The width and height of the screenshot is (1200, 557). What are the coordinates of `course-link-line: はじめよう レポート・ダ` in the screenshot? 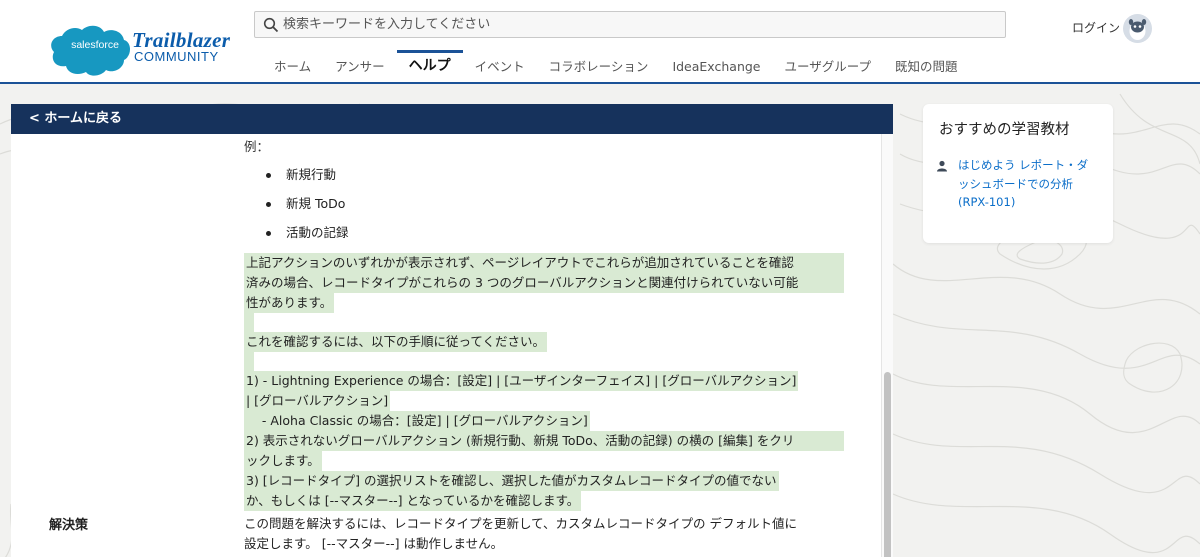 It's located at (1023, 165).